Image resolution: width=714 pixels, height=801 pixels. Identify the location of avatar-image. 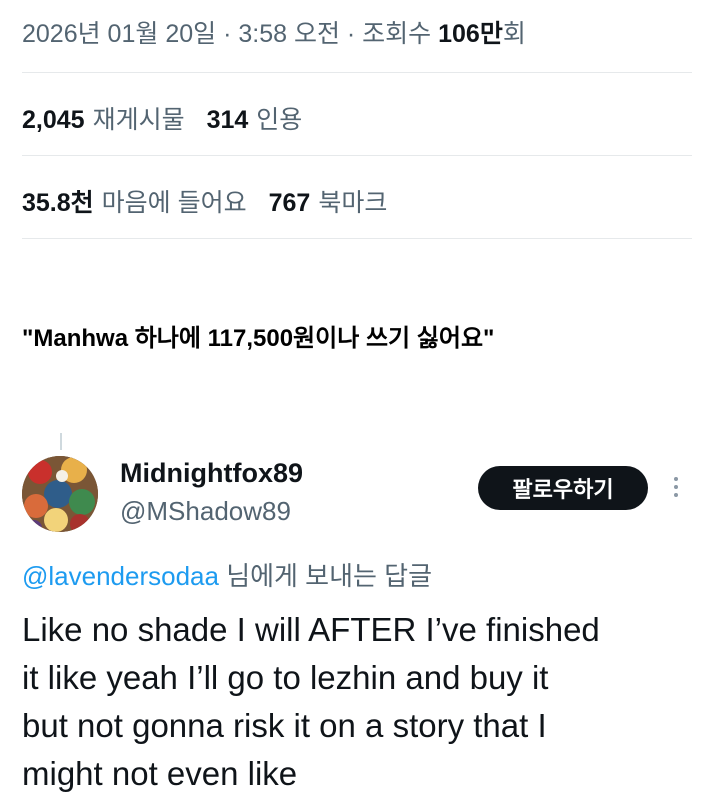
(60, 494).